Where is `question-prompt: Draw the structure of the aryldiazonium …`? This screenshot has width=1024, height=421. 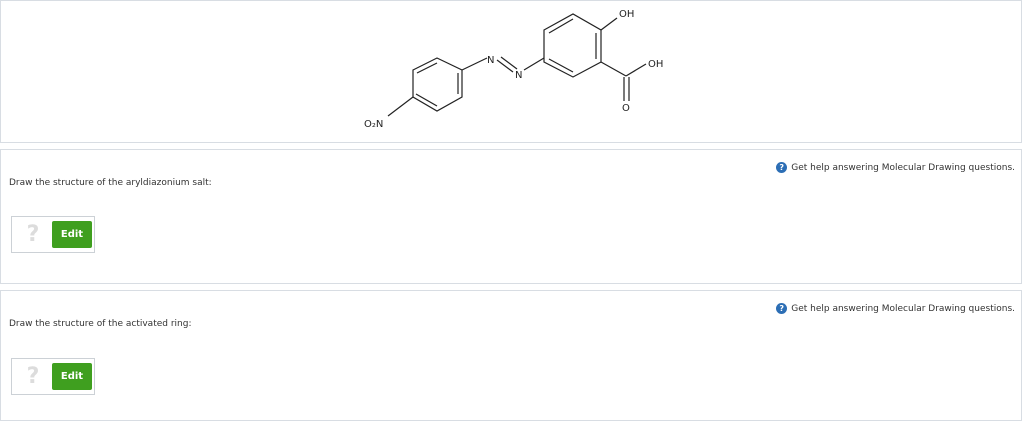 question-prompt: Draw the structure of the aryldiazonium … is located at coordinates (110, 183).